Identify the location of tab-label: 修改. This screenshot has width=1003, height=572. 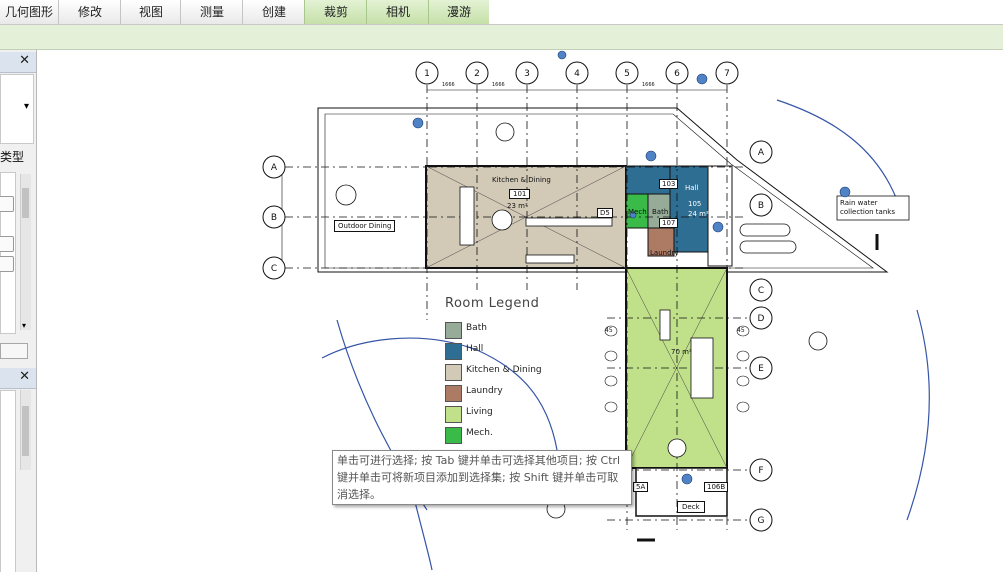
(89, 12).